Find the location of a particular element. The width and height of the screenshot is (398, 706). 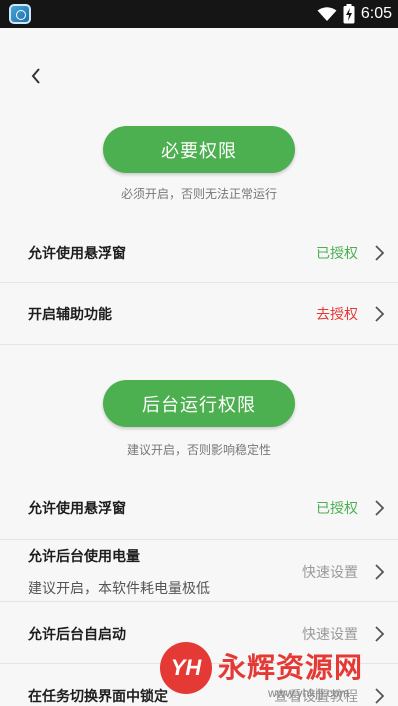

row-title: 允许后台使用电量 is located at coordinates (84, 557).